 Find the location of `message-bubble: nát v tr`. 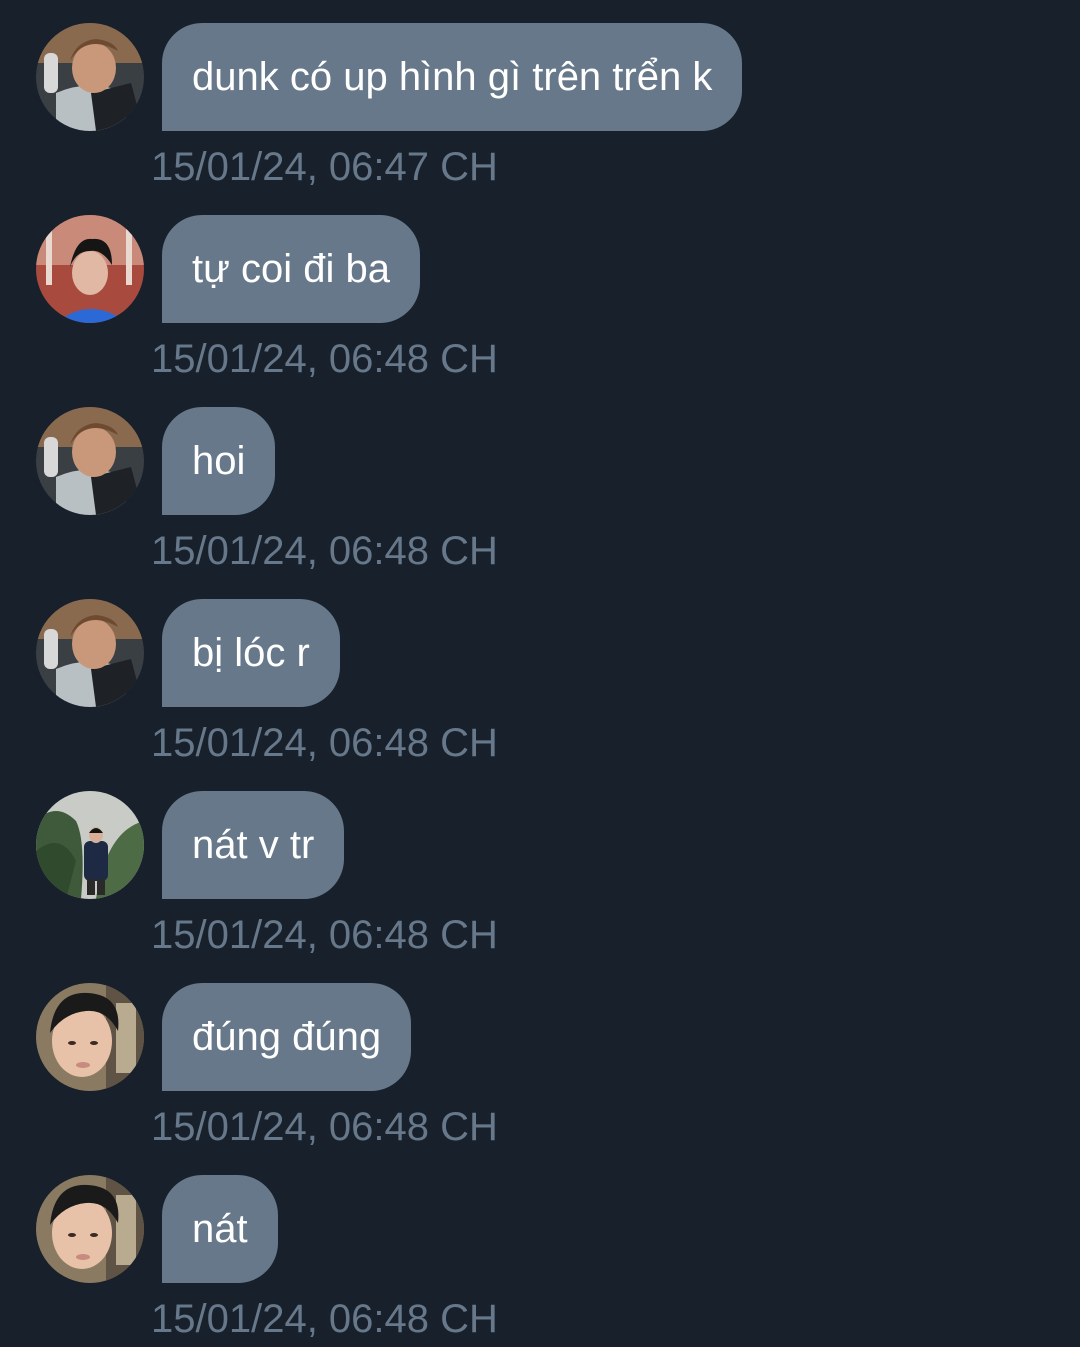

message-bubble: nát v tr is located at coordinates (253, 845).